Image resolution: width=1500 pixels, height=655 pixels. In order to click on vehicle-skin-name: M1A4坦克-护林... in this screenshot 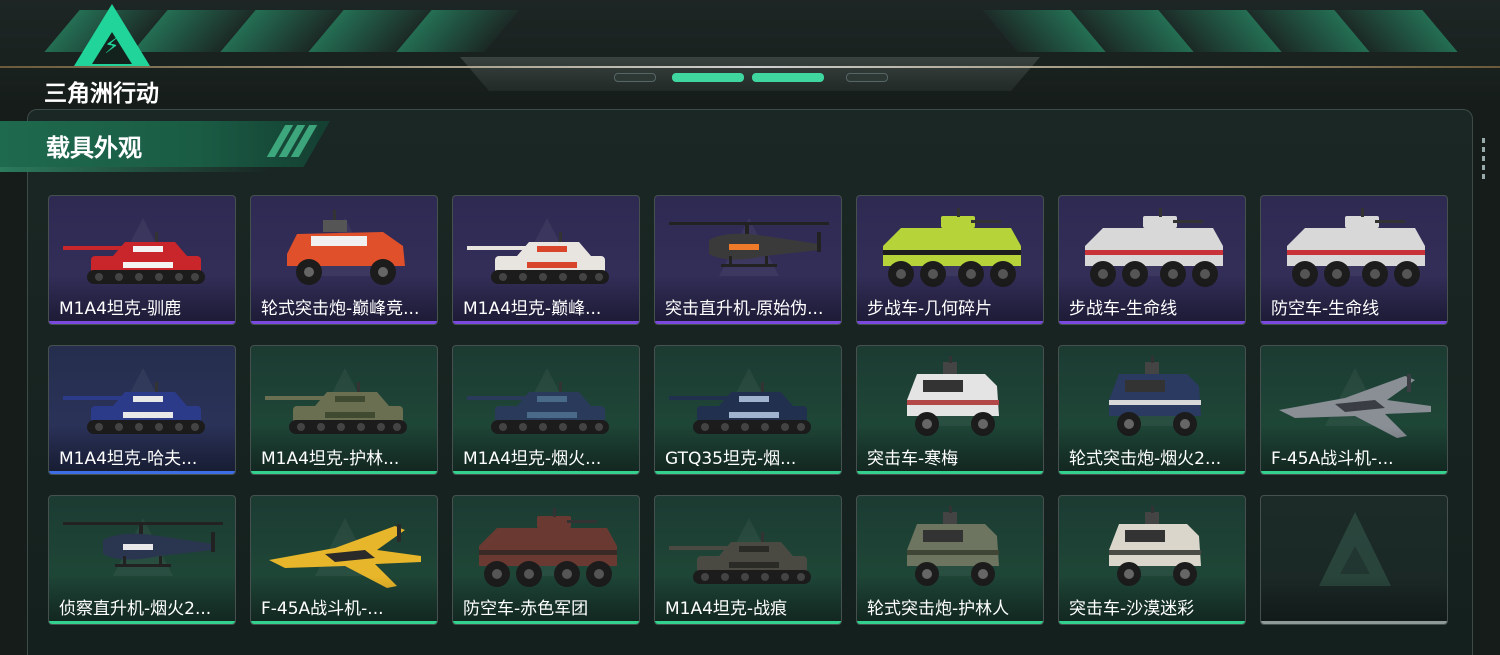, I will do `click(330, 459)`.